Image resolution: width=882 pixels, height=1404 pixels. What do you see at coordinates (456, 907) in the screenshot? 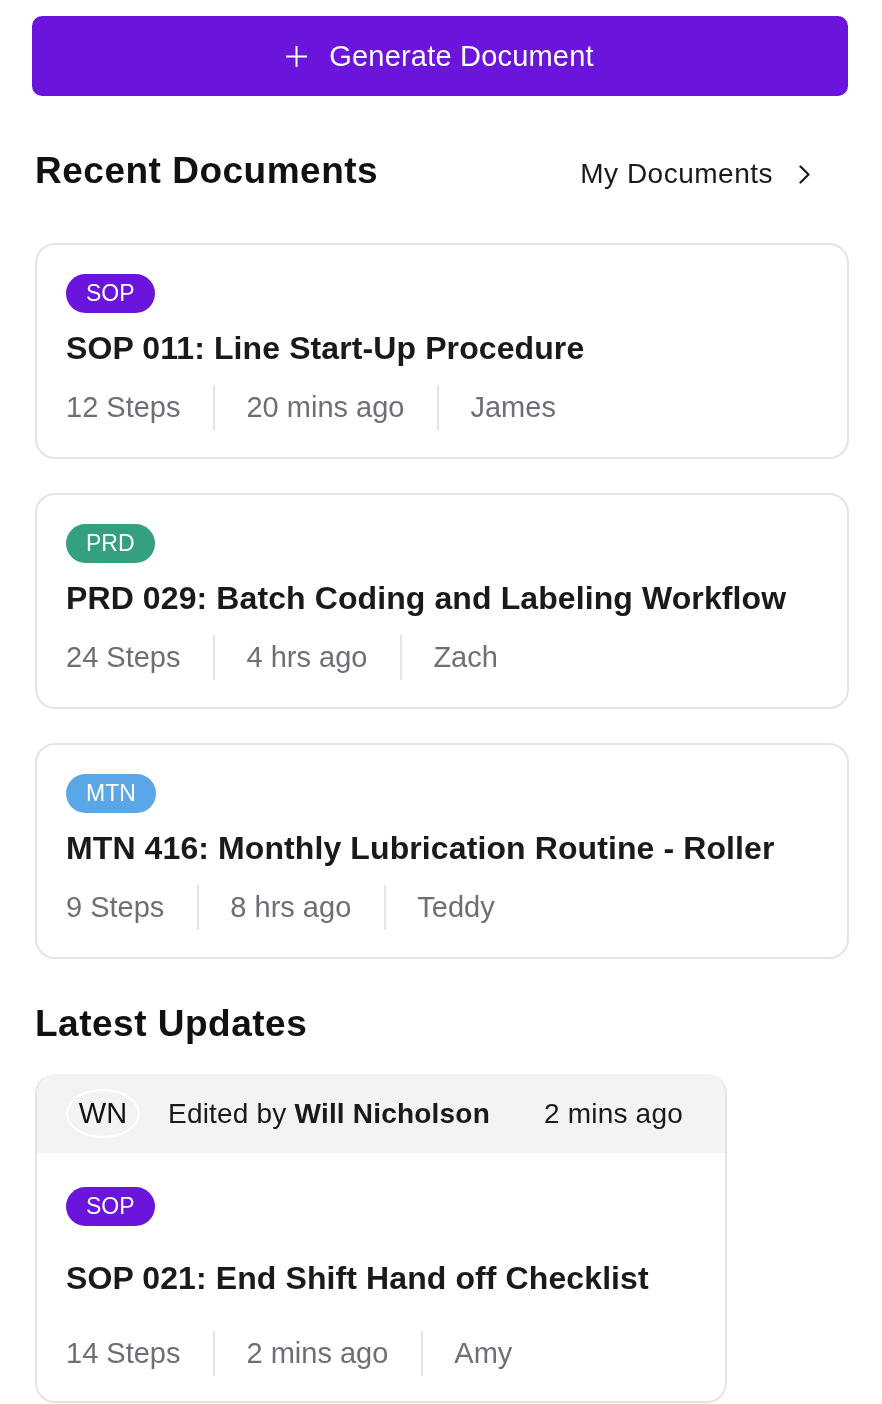
I see `author-name: Teddy` at bounding box center [456, 907].